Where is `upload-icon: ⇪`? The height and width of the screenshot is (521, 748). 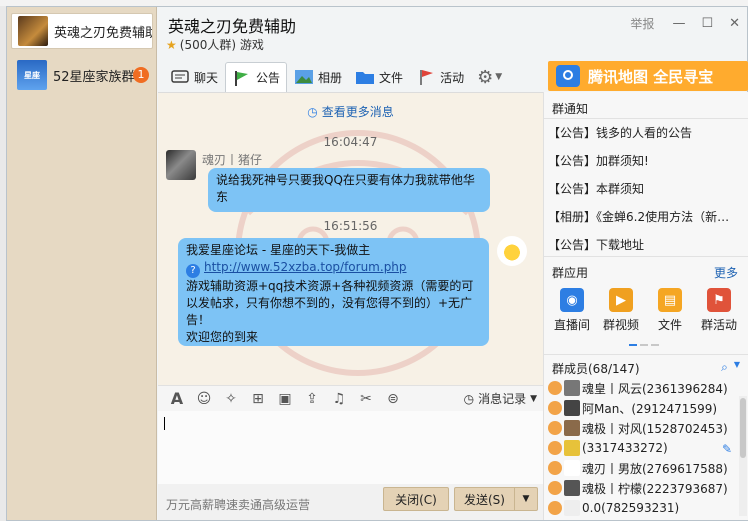
upload-icon: ⇪ is located at coordinates (312, 399).